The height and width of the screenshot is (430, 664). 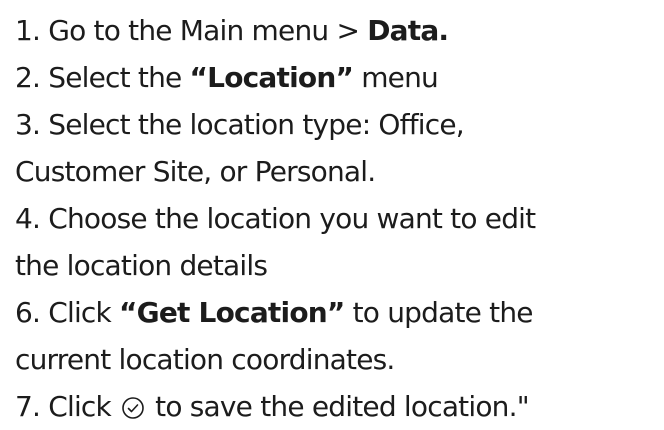 I want to click on step-6: 6. Click “Get Location” to update the, so click(x=339, y=312).